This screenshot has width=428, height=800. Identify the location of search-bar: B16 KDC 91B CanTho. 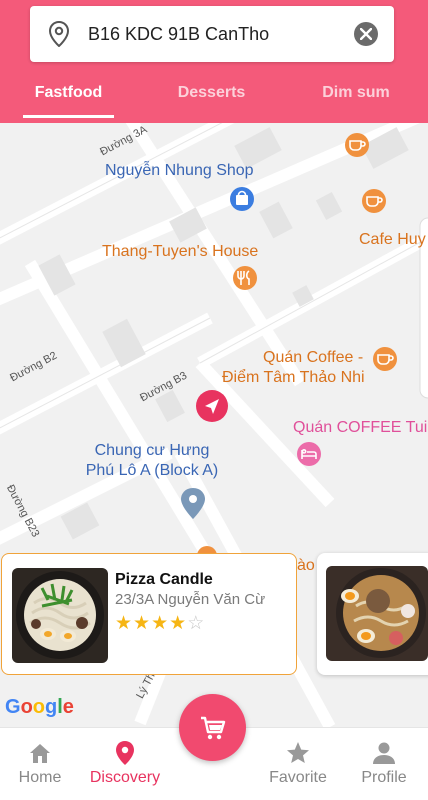
(212, 34).